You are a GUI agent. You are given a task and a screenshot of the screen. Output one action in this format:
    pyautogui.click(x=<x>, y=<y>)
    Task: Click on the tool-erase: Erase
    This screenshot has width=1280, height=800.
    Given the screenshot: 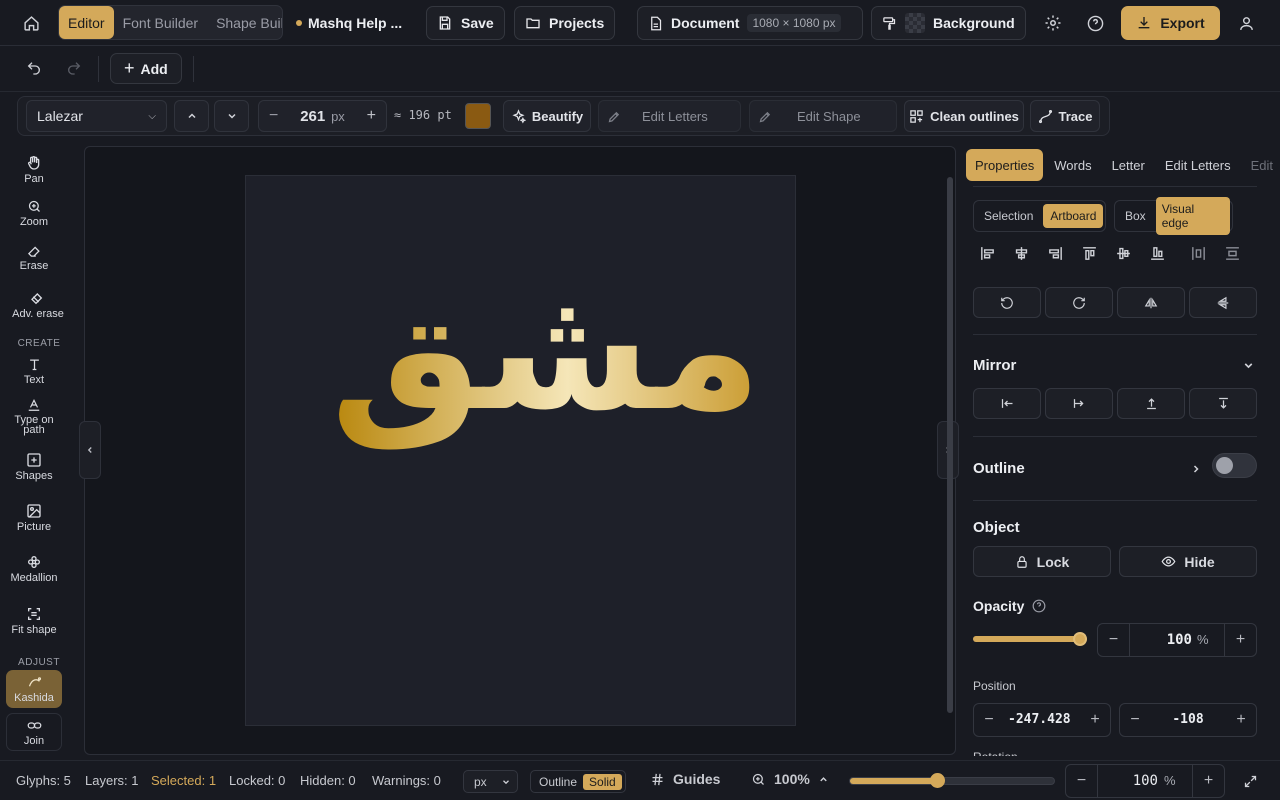 What is the action you would take?
    pyautogui.click(x=34, y=257)
    